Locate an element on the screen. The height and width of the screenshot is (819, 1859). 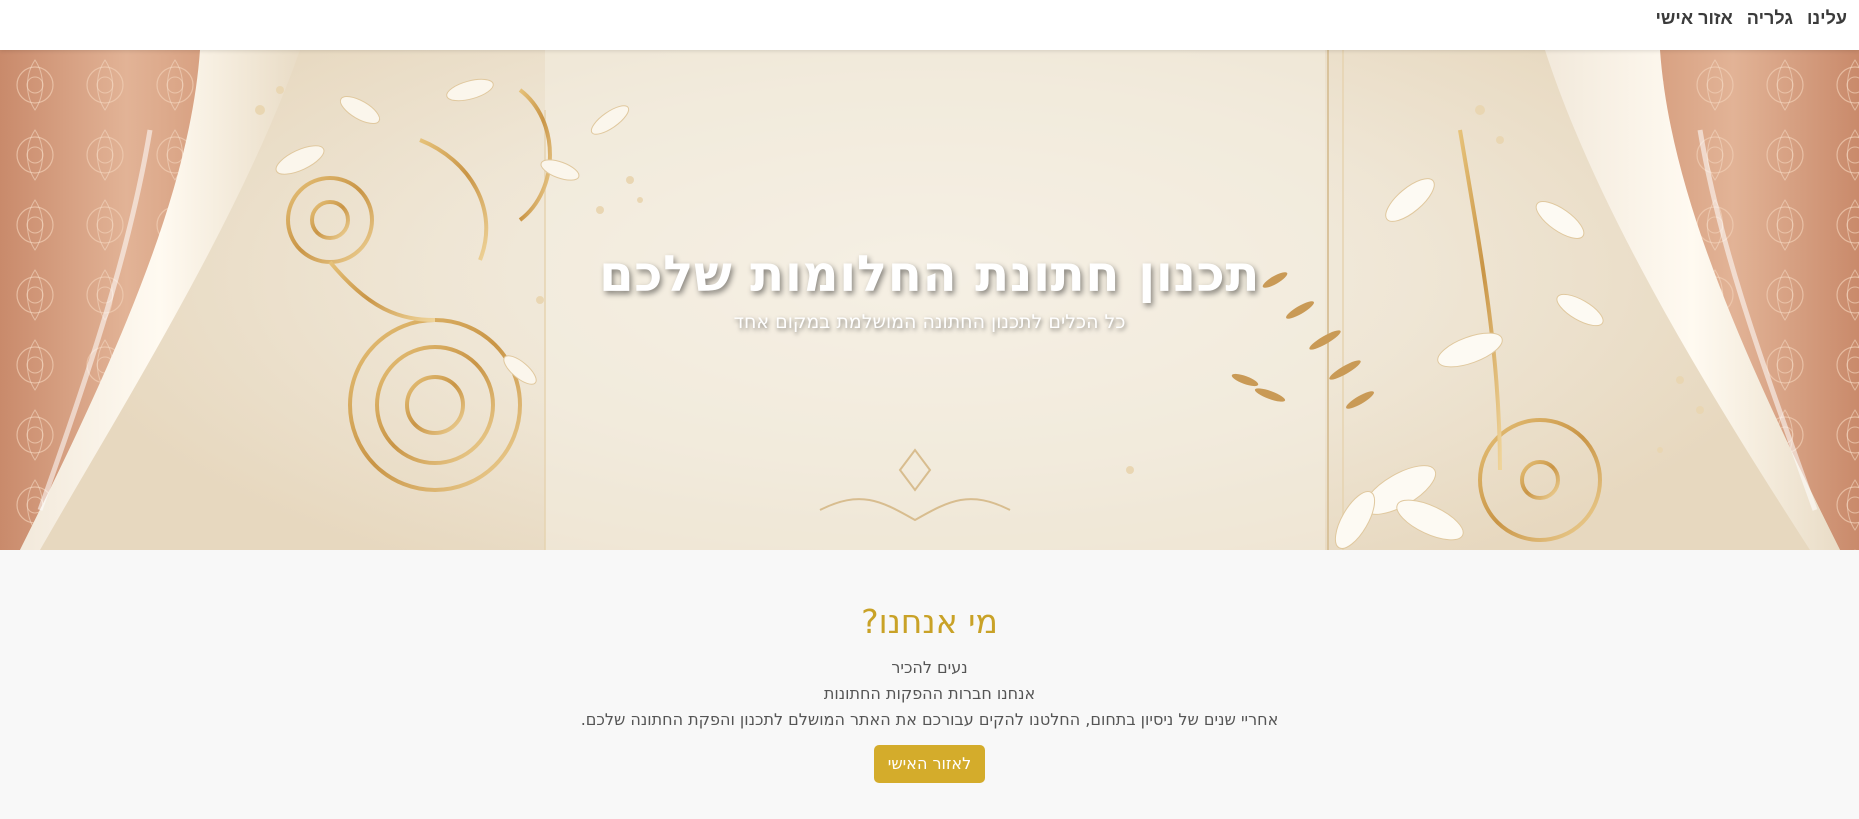
nav-link-personal-area: אזור אישי is located at coordinates (1693, 18).